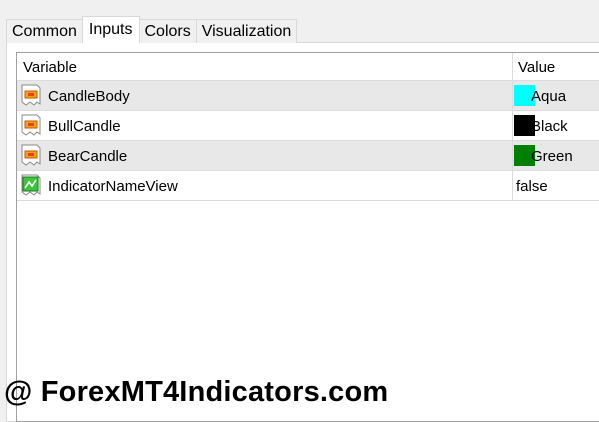 This screenshot has width=599, height=422. Describe the element at coordinates (548, 95) in the screenshot. I see `value-cell: Aqua` at that location.